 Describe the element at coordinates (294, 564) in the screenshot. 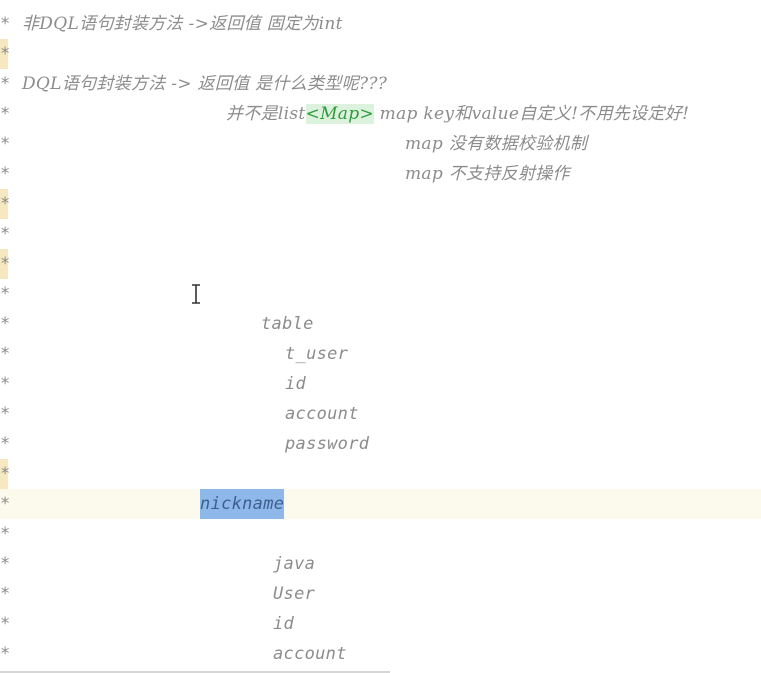

I see `comment-text: java` at that location.